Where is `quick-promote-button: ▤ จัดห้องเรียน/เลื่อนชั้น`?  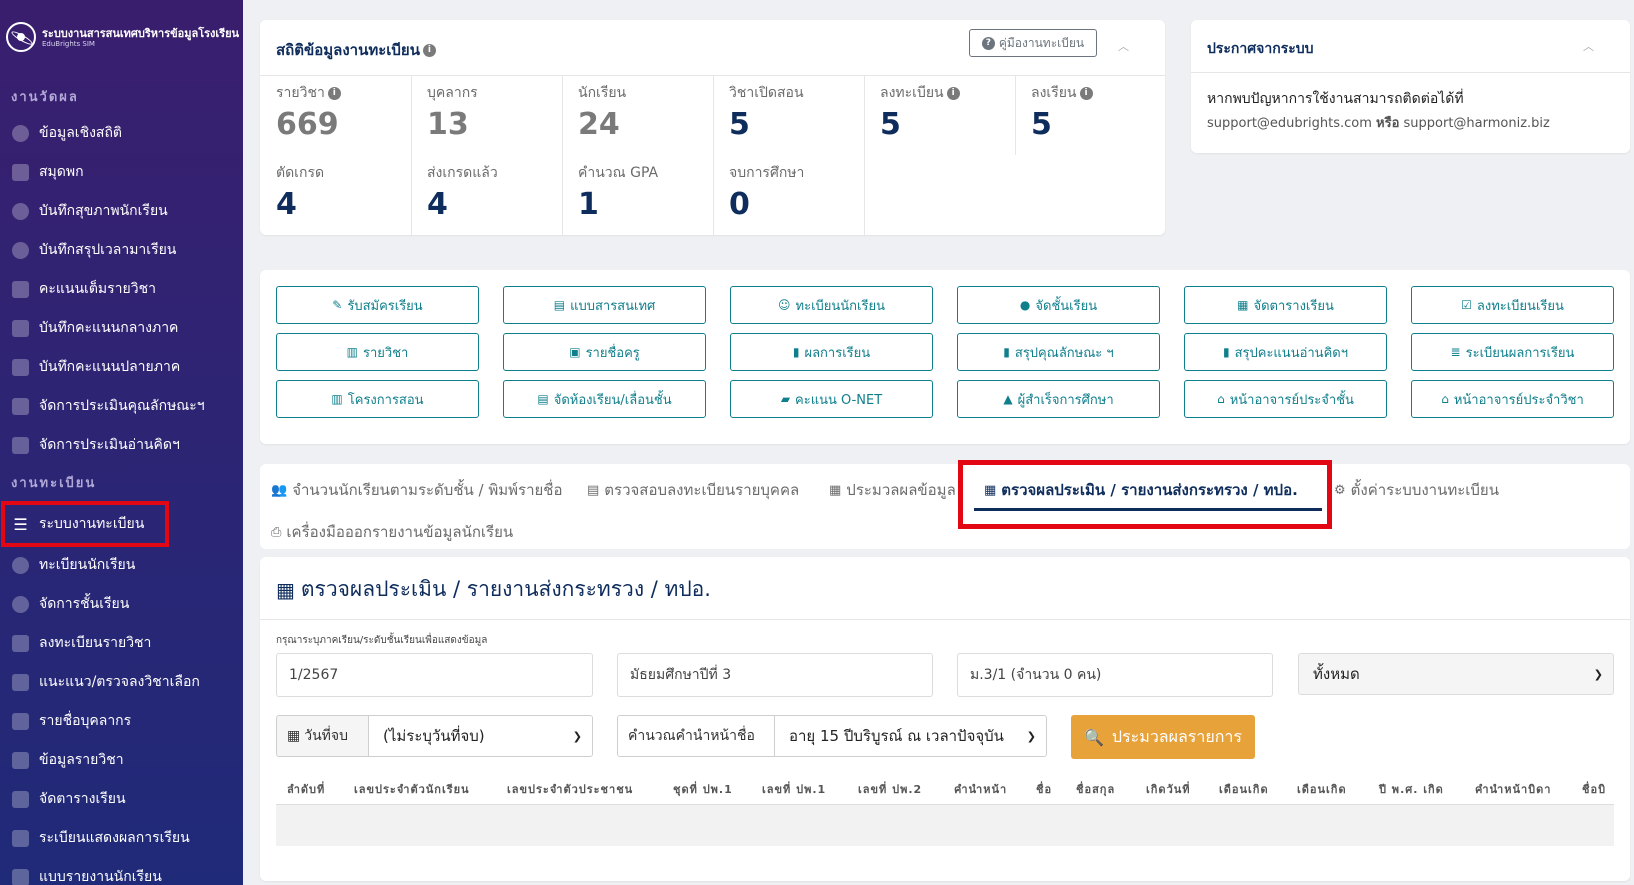 quick-promote-button: ▤ จัดห้องเรียน/เลื่อนชั้น is located at coordinates (604, 399).